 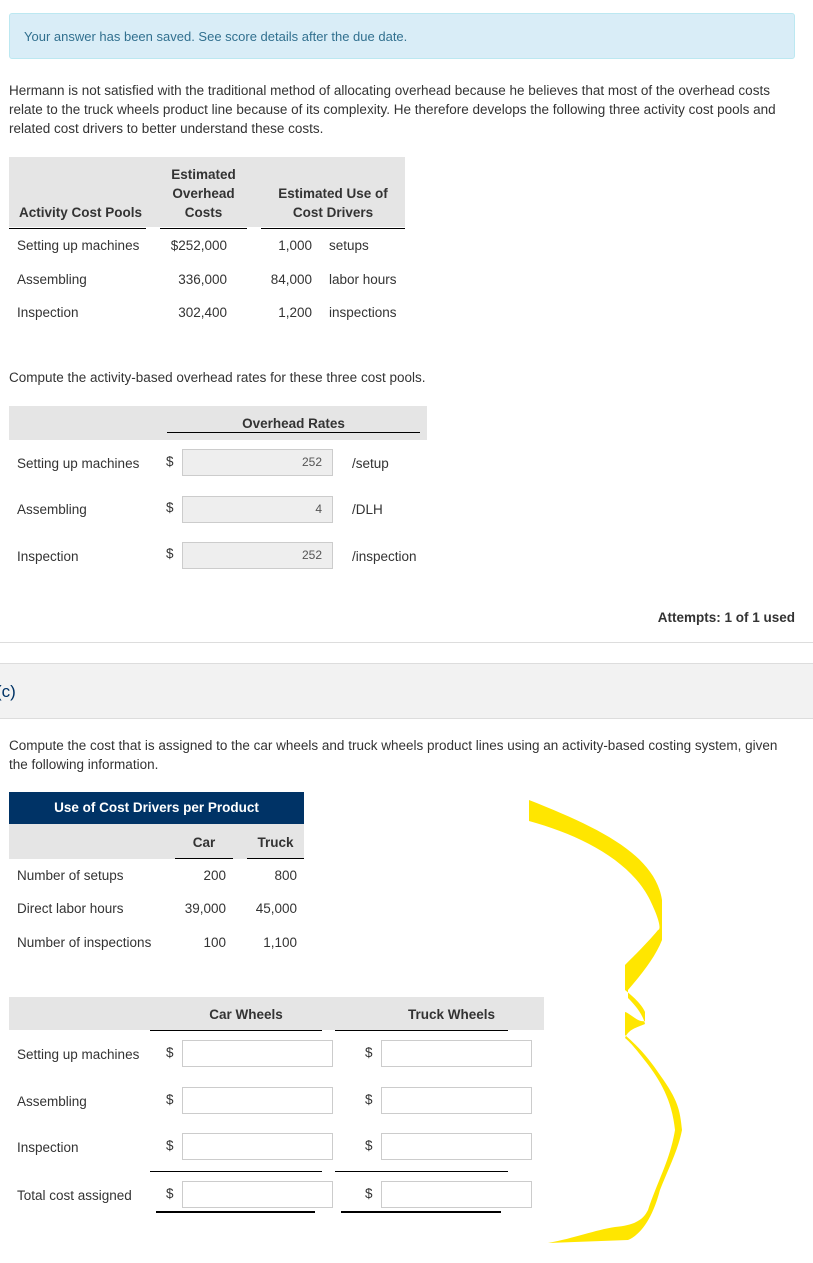 What do you see at coordinates (214, 942) in the screenshot?
I see `car-value: 100` at bounding box center [214, 942].